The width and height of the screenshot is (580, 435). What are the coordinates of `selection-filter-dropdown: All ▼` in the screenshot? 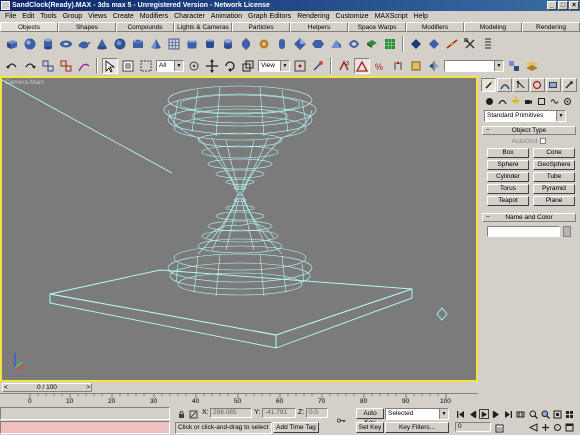 It's located at (170, 66).